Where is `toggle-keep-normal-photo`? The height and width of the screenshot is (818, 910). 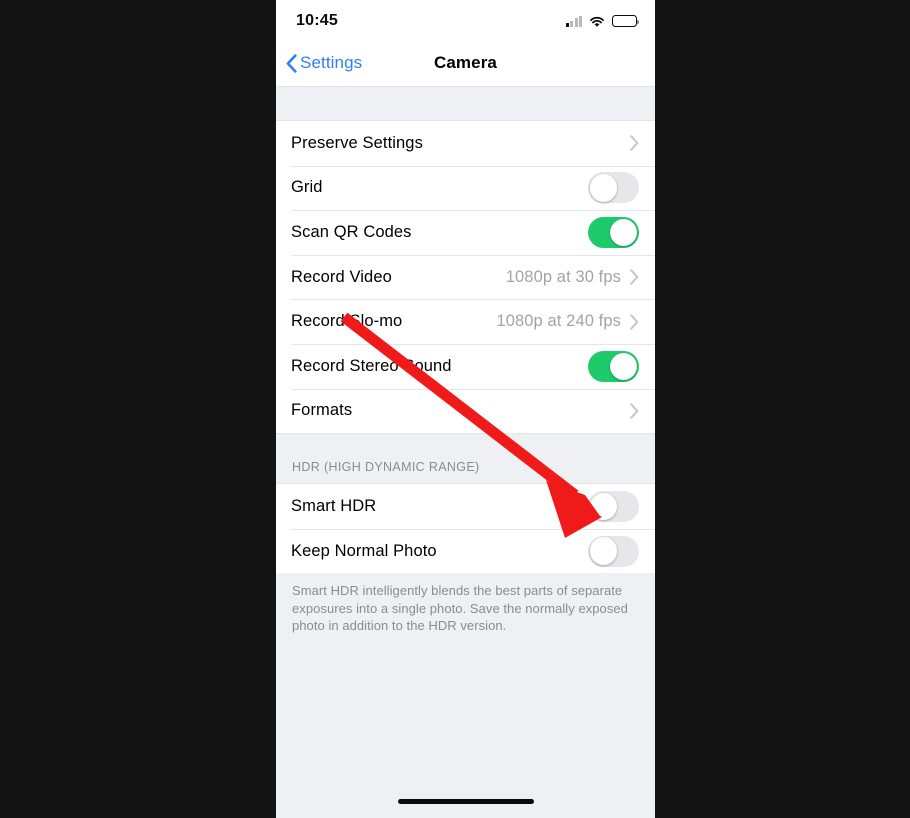 toggle-keep-normal-photo is located at coordinates (613, 551).